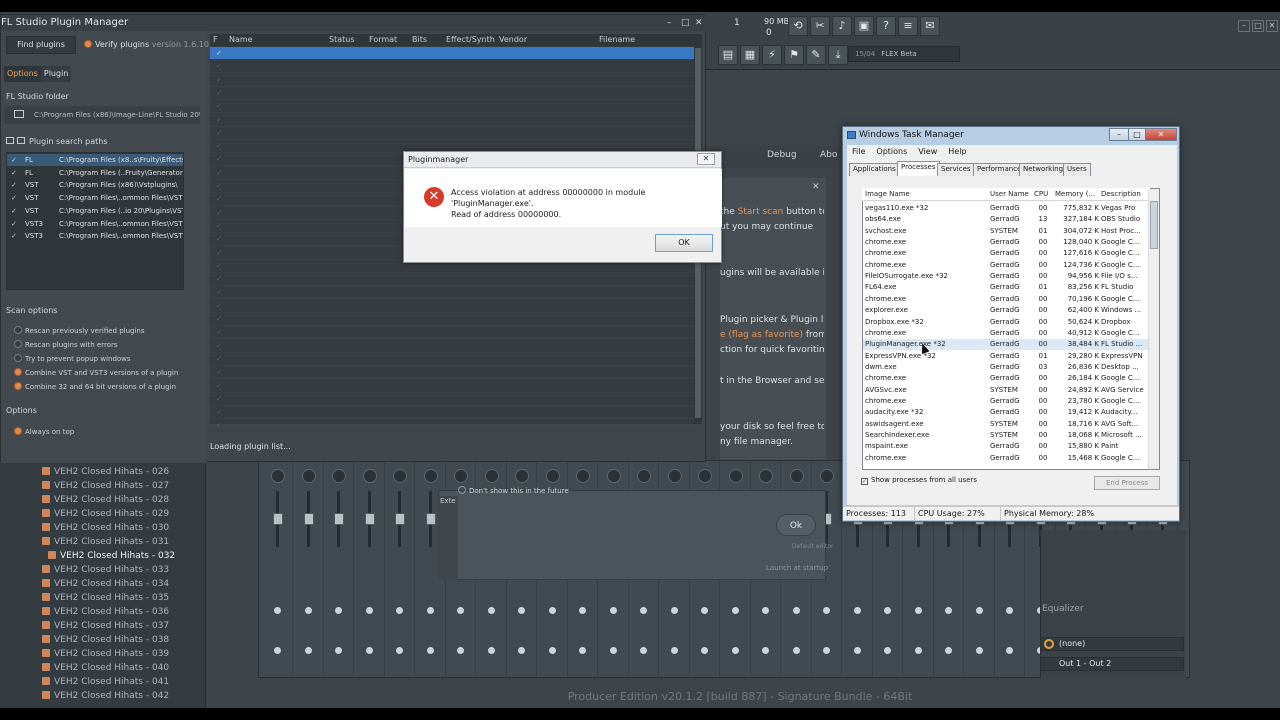 The image size is (1280, 720). Describe the element at coordinates (617, 39) in the screenshot. I see `plugin-column-header: Filename` at that location.